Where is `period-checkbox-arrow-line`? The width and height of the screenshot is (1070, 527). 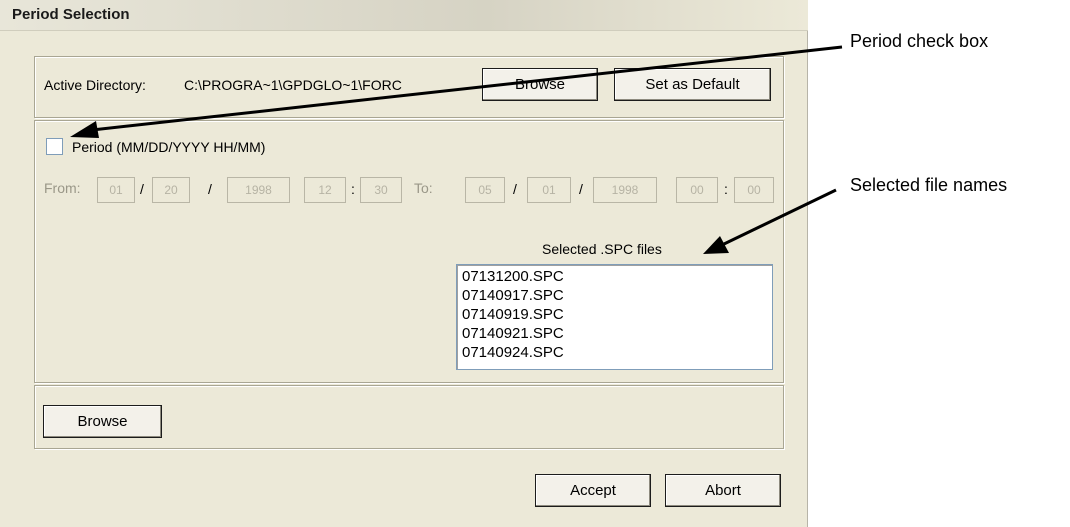
period-checkbox-arrow-line is located at coordinates (467, 88).